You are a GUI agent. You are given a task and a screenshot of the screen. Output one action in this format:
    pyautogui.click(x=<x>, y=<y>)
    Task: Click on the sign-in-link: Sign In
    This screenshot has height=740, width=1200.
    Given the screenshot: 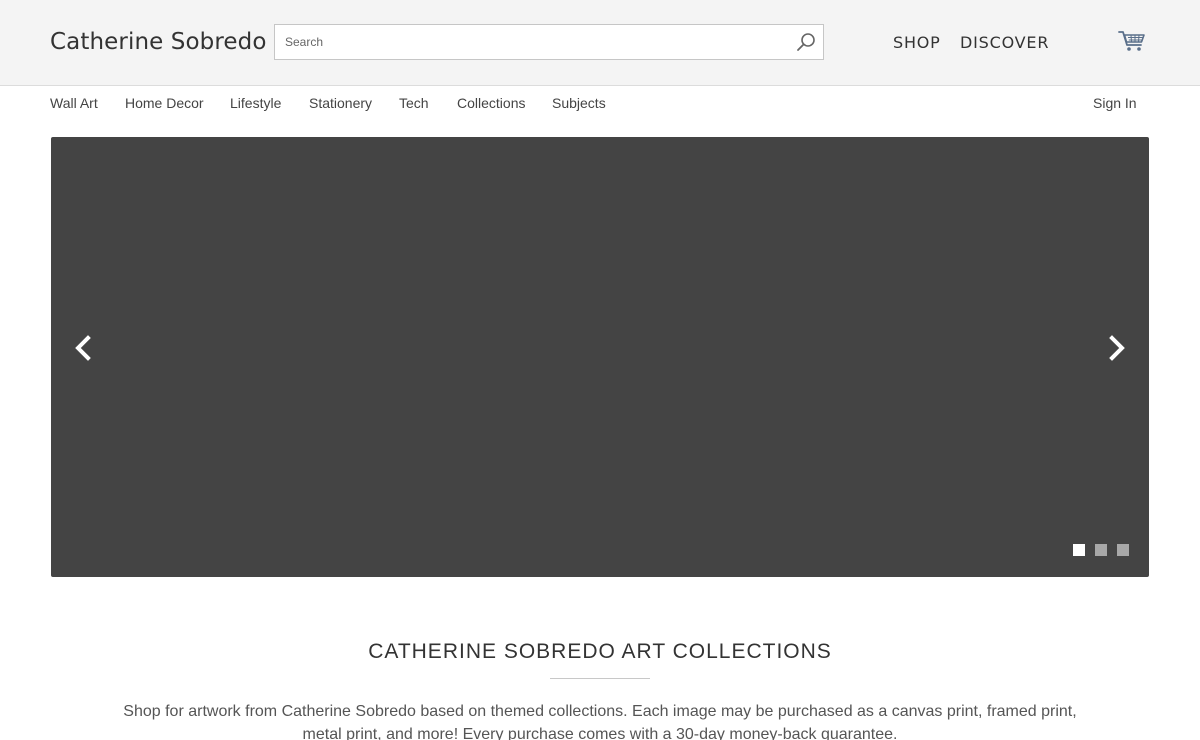 What is the action you would take?
    pyautogui.click(x=1115, y=103)
    